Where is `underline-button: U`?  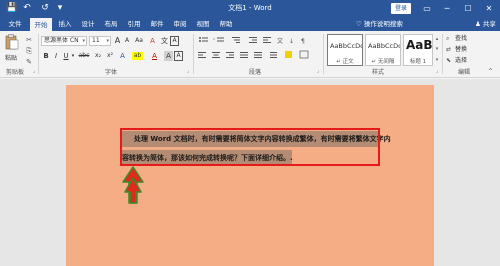 underline-button: U is located at coordinates (66, 56).